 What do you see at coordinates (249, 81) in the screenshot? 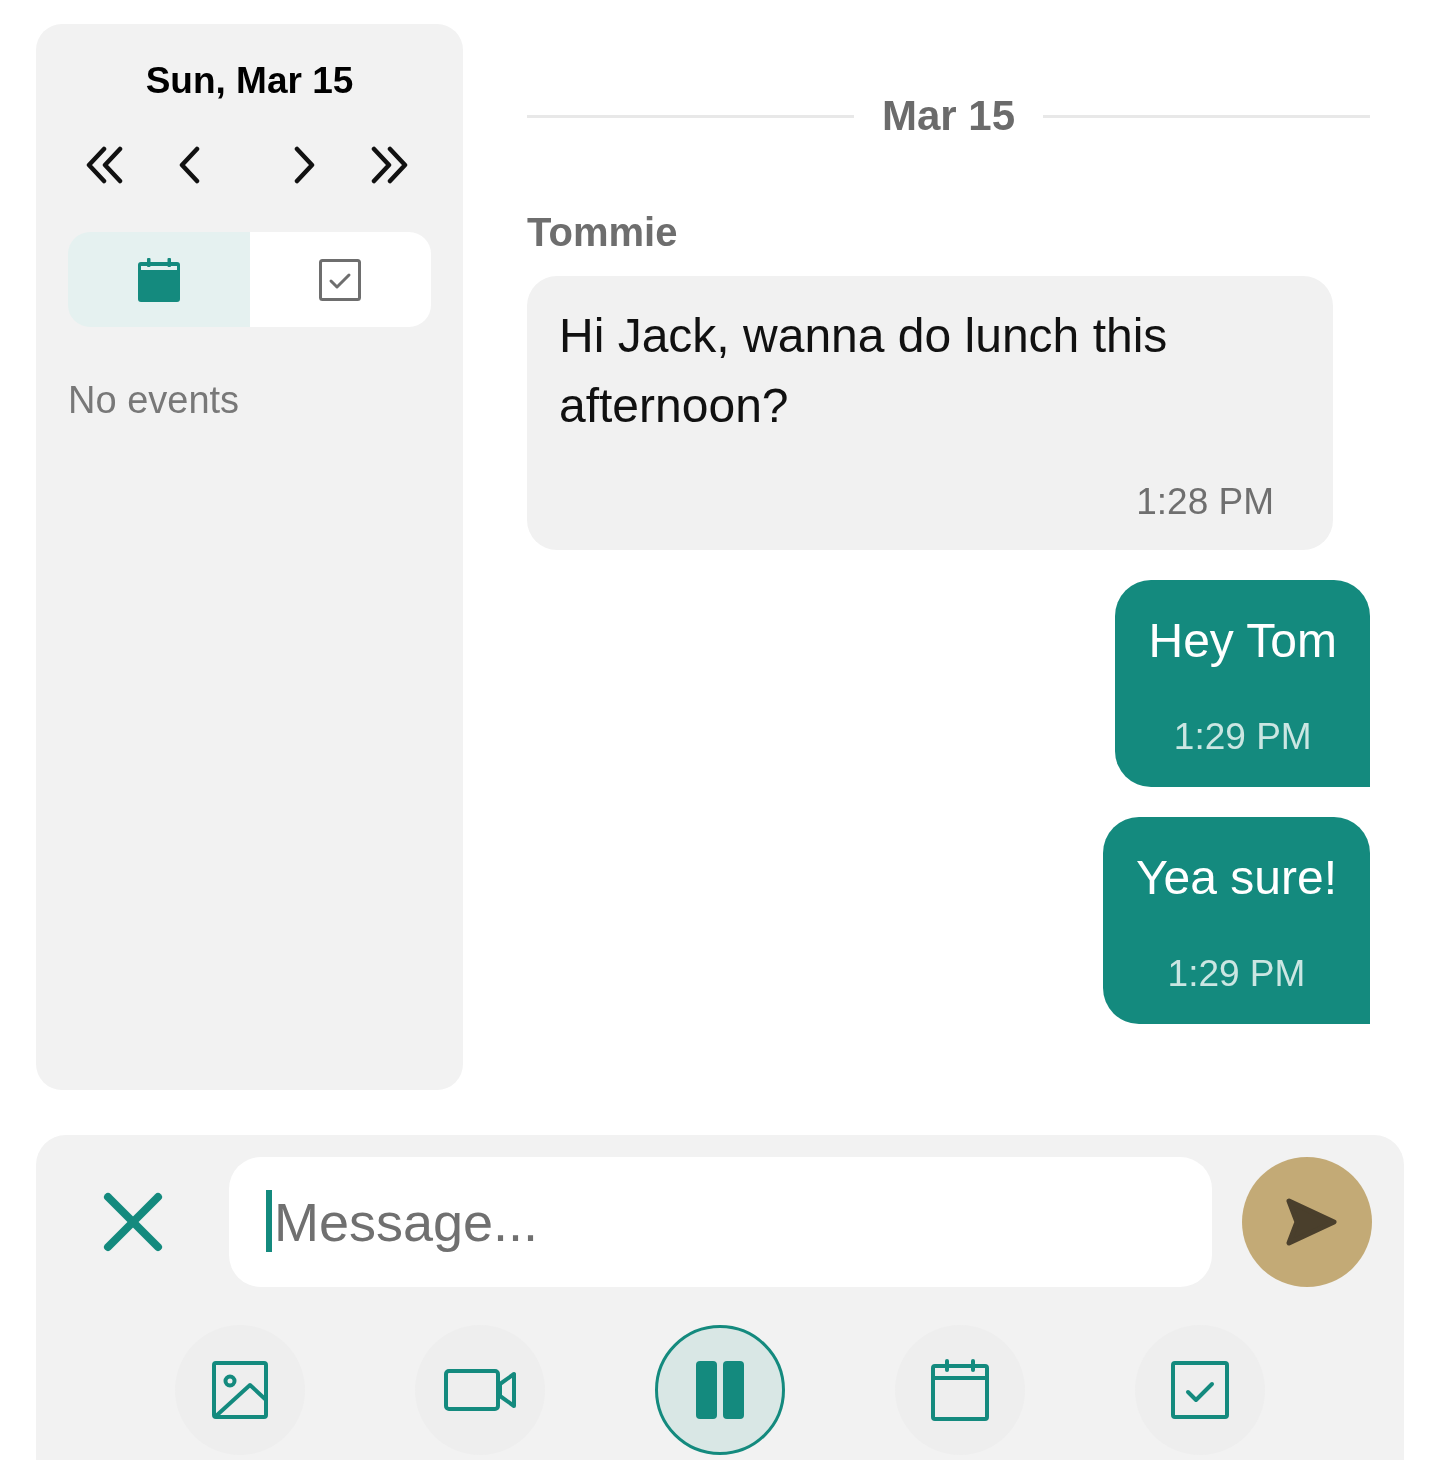
I see `date-title: Sun, Mar 15` at bounding box center [249, 81].